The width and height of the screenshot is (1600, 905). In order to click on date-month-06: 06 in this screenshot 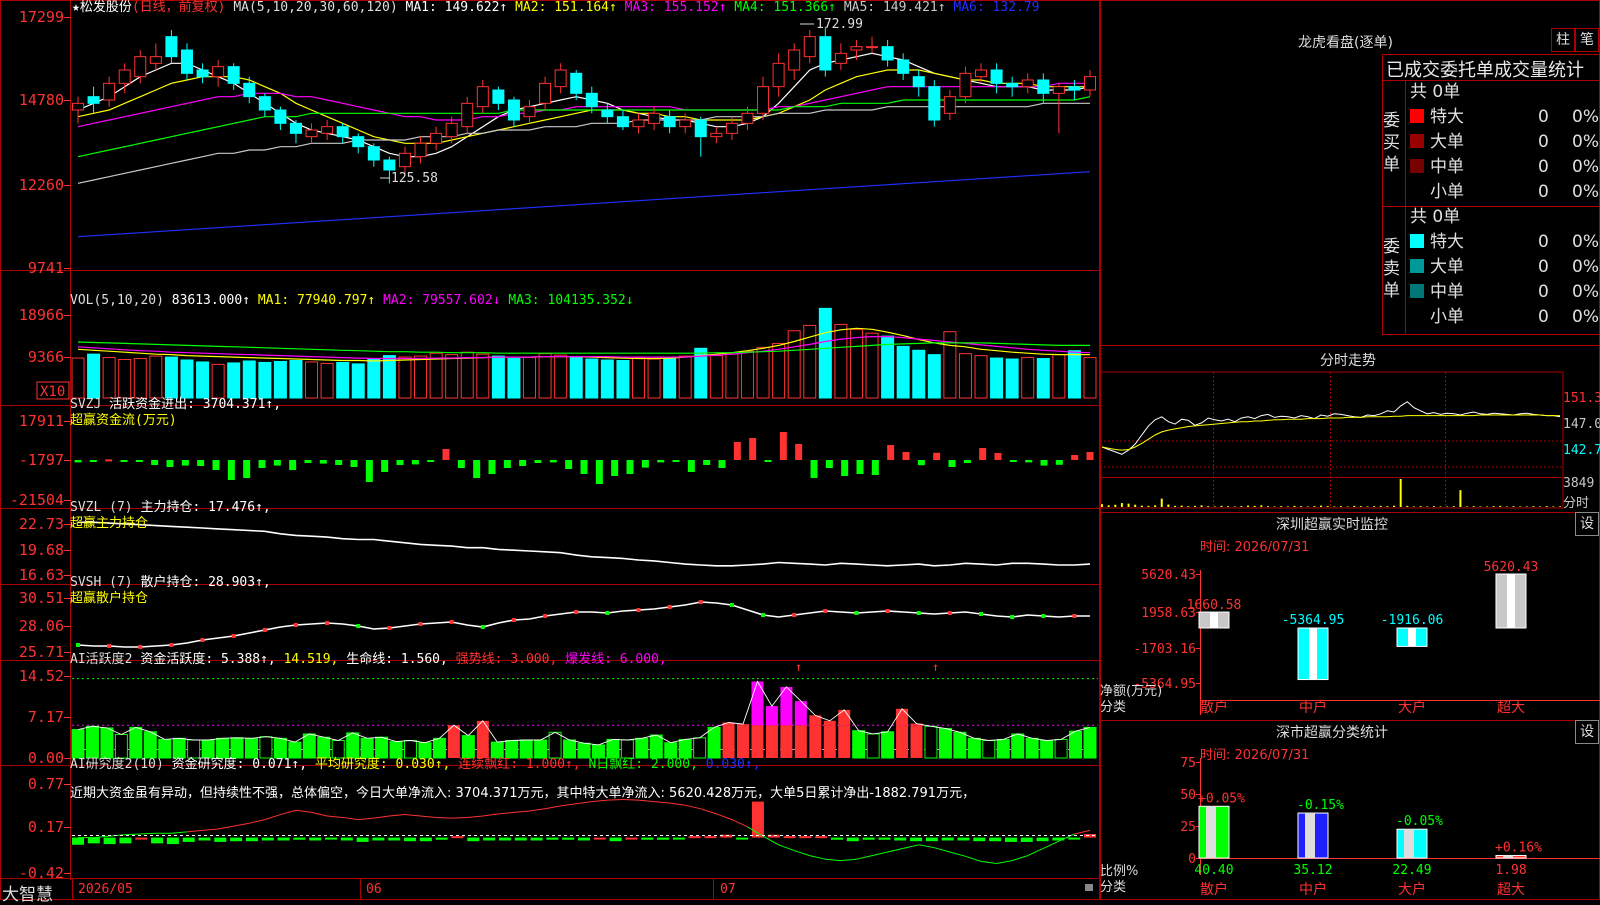, I will do `click(374, 889)`.